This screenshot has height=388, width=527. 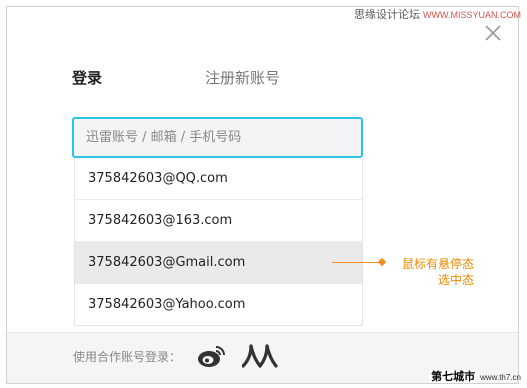 What do you see at coordinates (455, 280) in the screenshot?
I see `annotation-line2: 选中态` at bounding box center [455, 280].